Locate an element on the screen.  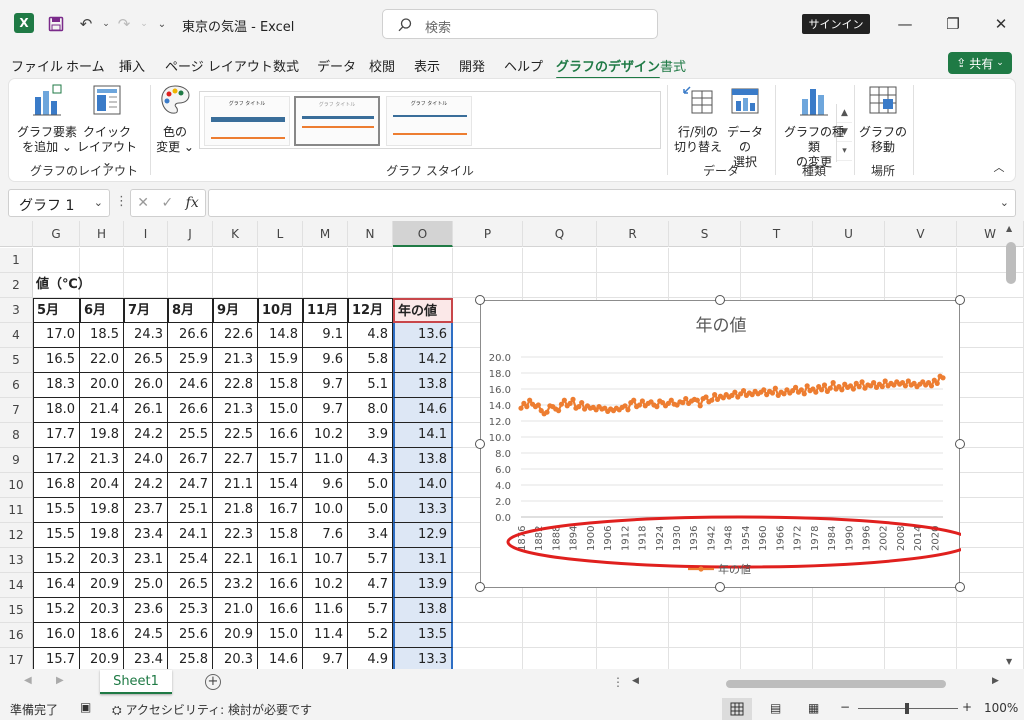
data-cell: 21.3 is located at coordinates (102, 460).